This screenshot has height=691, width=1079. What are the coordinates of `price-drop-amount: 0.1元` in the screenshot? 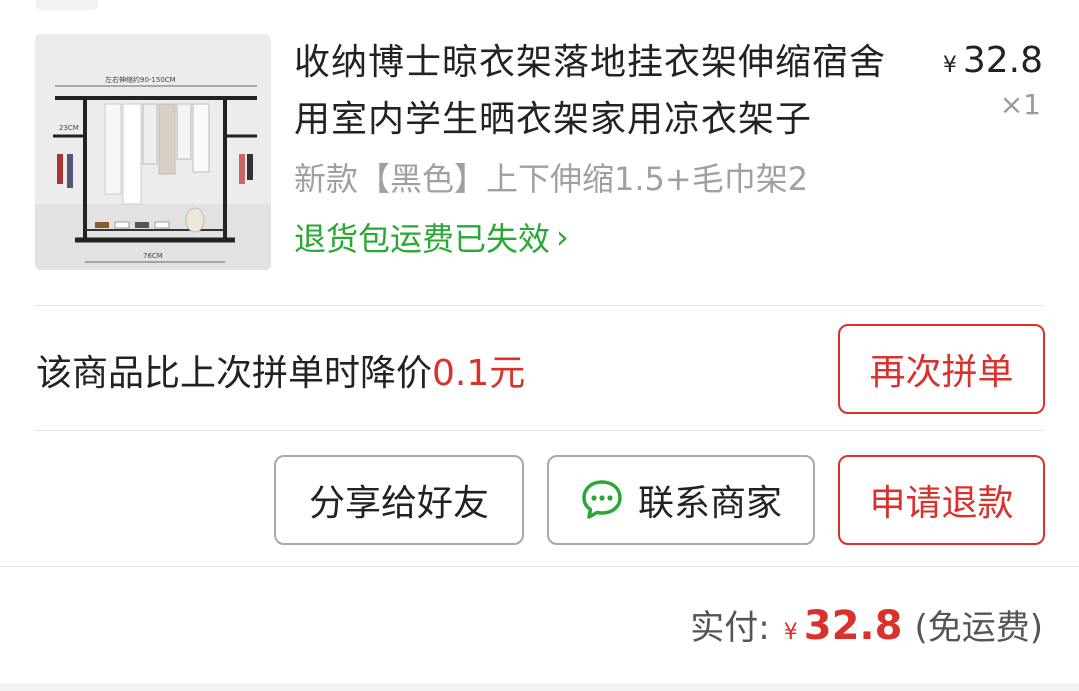 It's located at (479, 373).